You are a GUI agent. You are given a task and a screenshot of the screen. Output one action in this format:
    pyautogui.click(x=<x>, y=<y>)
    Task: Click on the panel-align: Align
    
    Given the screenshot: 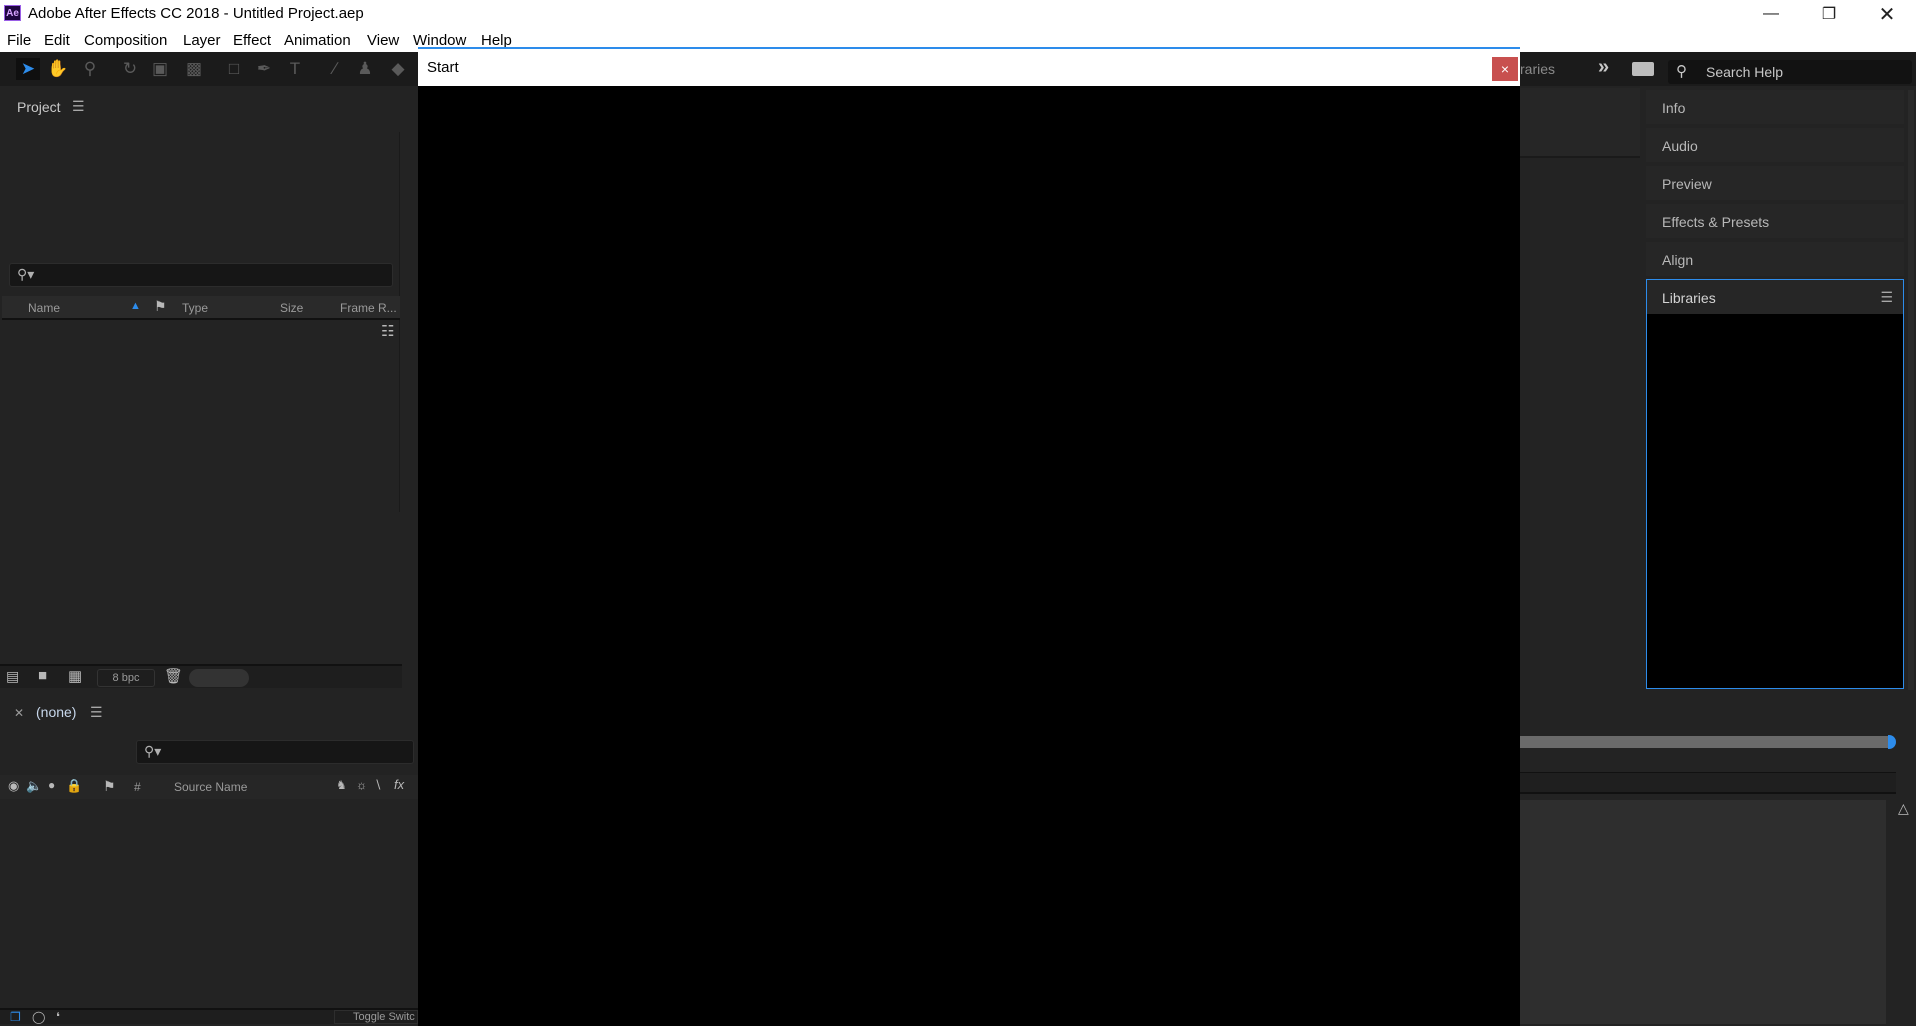 What is the action you would take?
    pyautogui.click(x=1775, y=259)
    